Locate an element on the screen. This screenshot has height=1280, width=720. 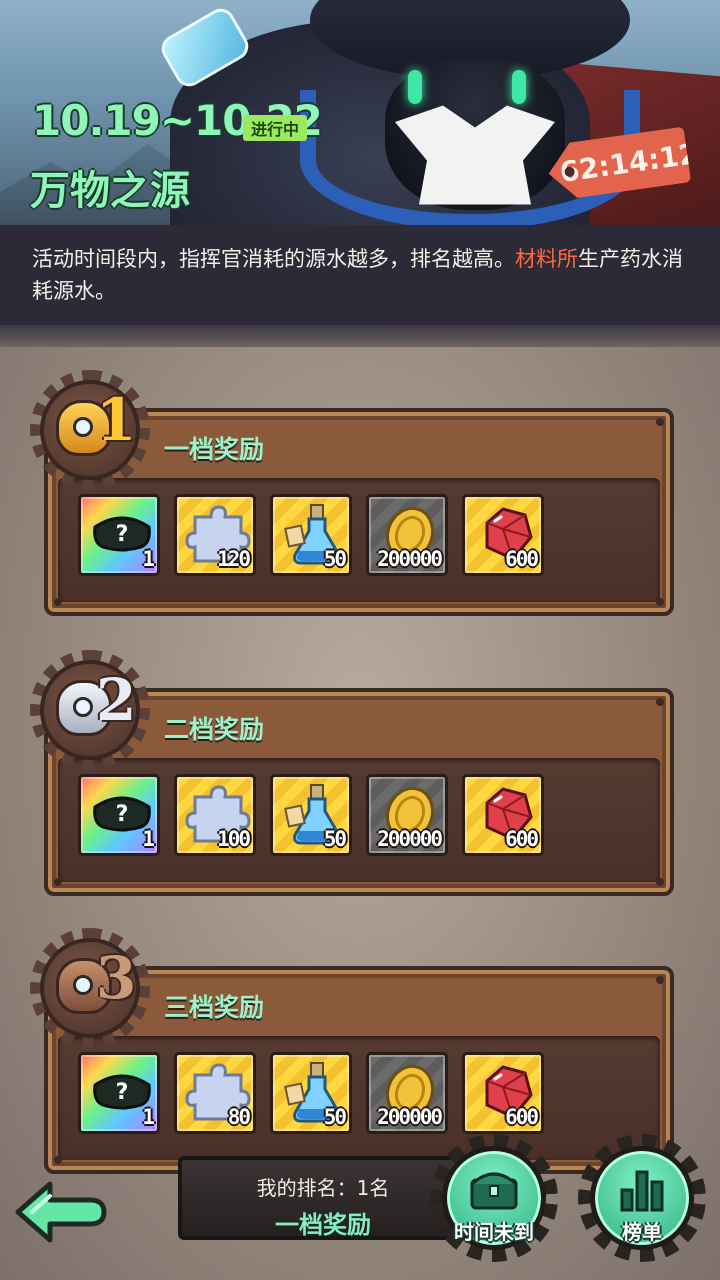
my-rank-panel: 我的排名：1名 一档奖励 is located at coordinates (323, 1198).